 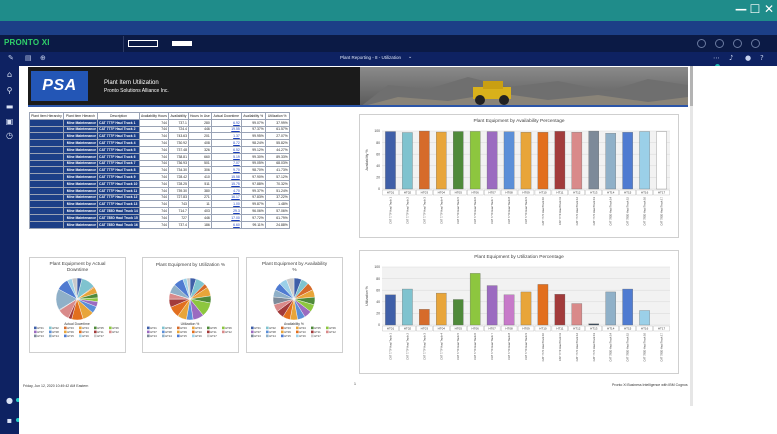 I want to click on window-band, so click(x=388, y=28).